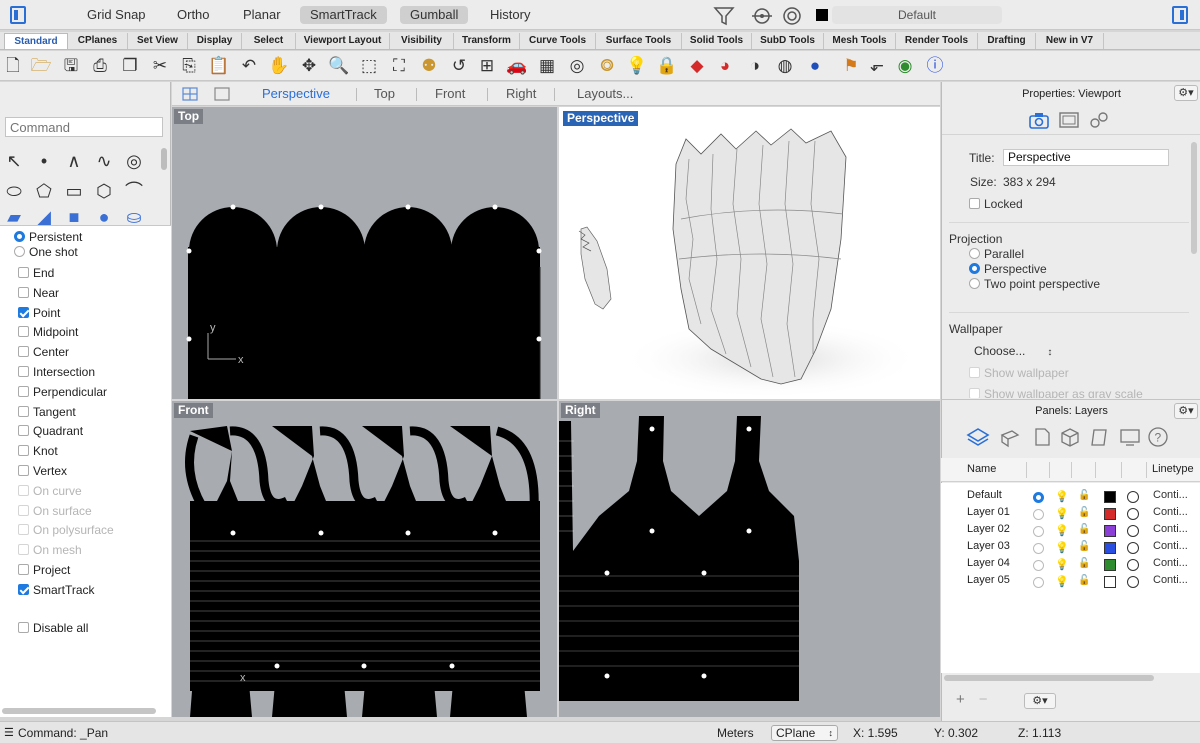  Describe the element at coordinates (48, 332) in the screenshot. I see `osnap-midpoint: Midpoint` at that location.